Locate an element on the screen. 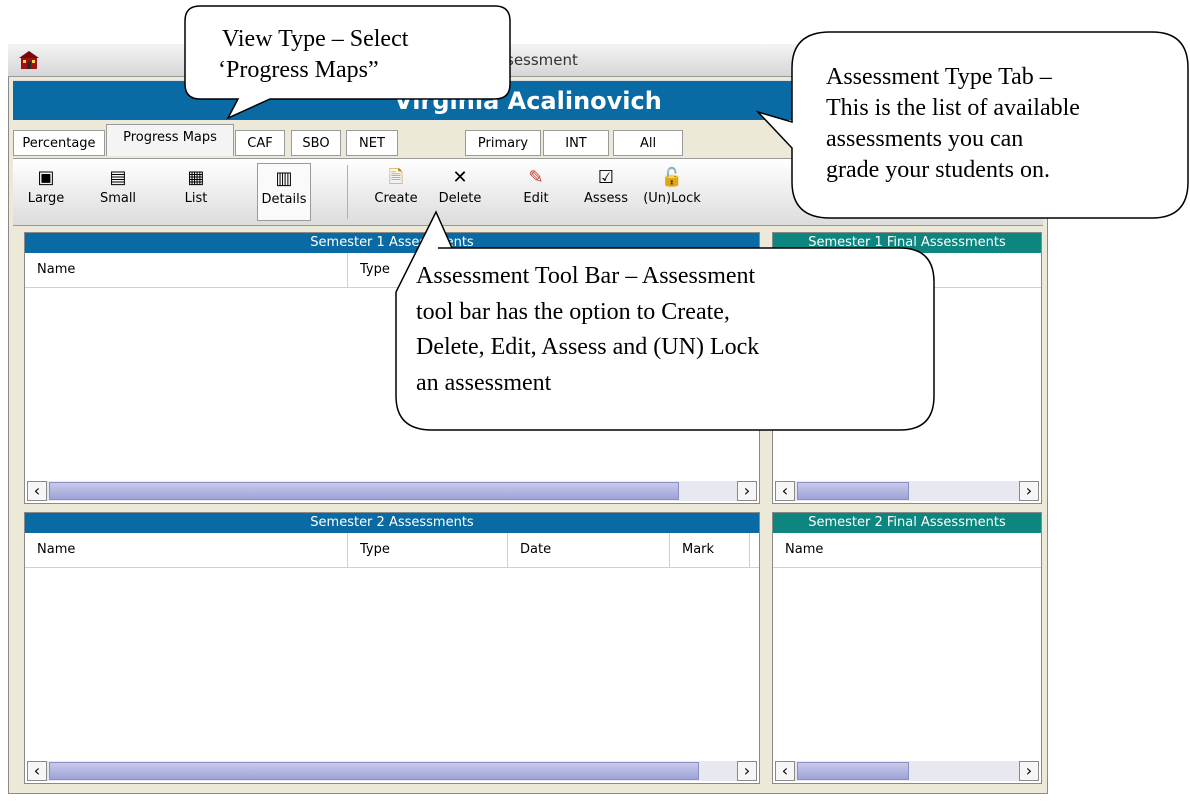 The width and height of the screenshot is (1190, 801). toolbar-callout-line-3: Delete, Edit, Assess and (UN) Lock is located at coordinates (587, 347).